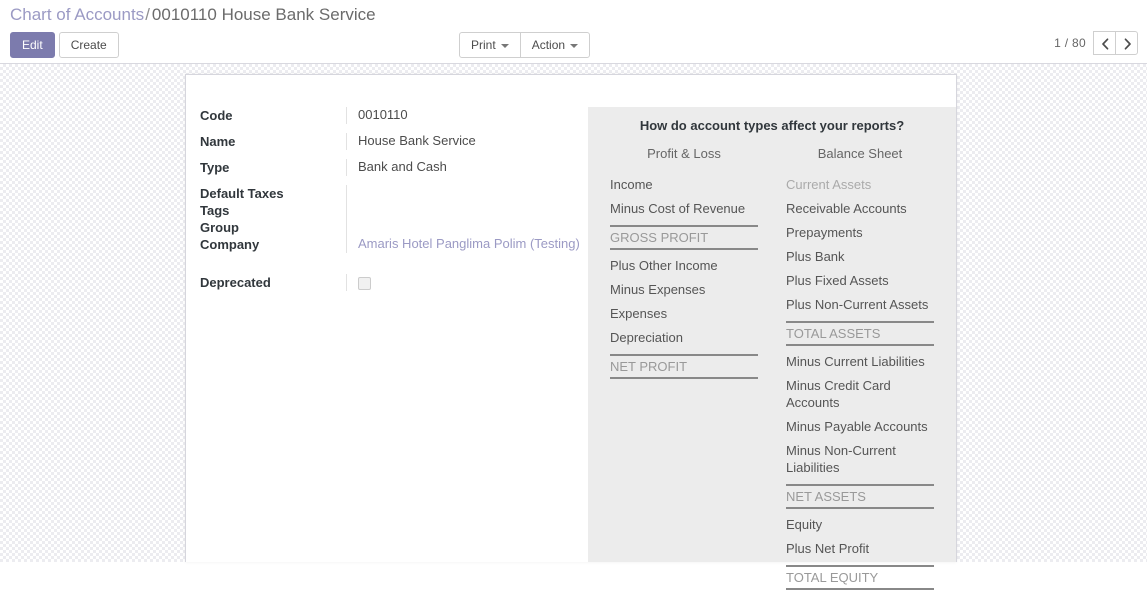  What do you see at coordinates (88, 45) in the screenshot?
I see `create-button: Create` at bounding box center [88, 45].